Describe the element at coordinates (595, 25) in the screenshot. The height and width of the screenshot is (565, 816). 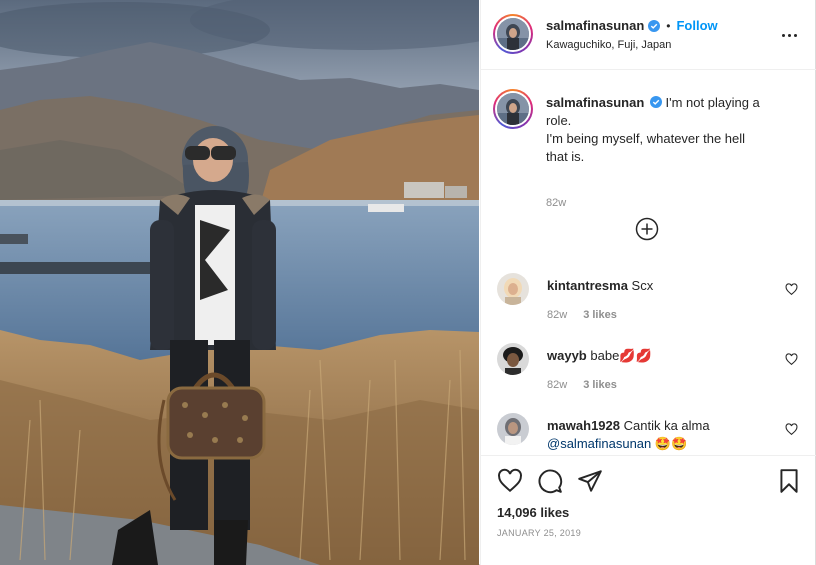
I see `author-username: salmafinasunan` at that location.